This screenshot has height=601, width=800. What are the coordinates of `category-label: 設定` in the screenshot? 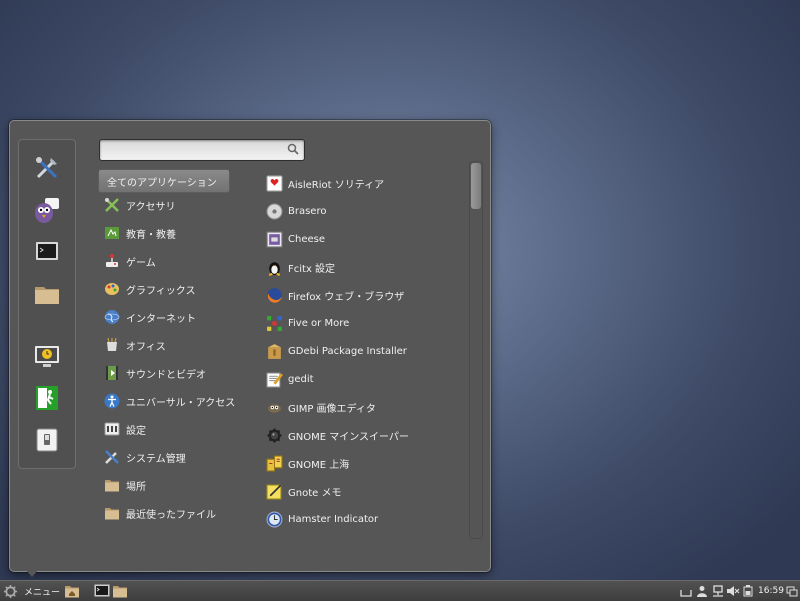 It's located at (136, 431).